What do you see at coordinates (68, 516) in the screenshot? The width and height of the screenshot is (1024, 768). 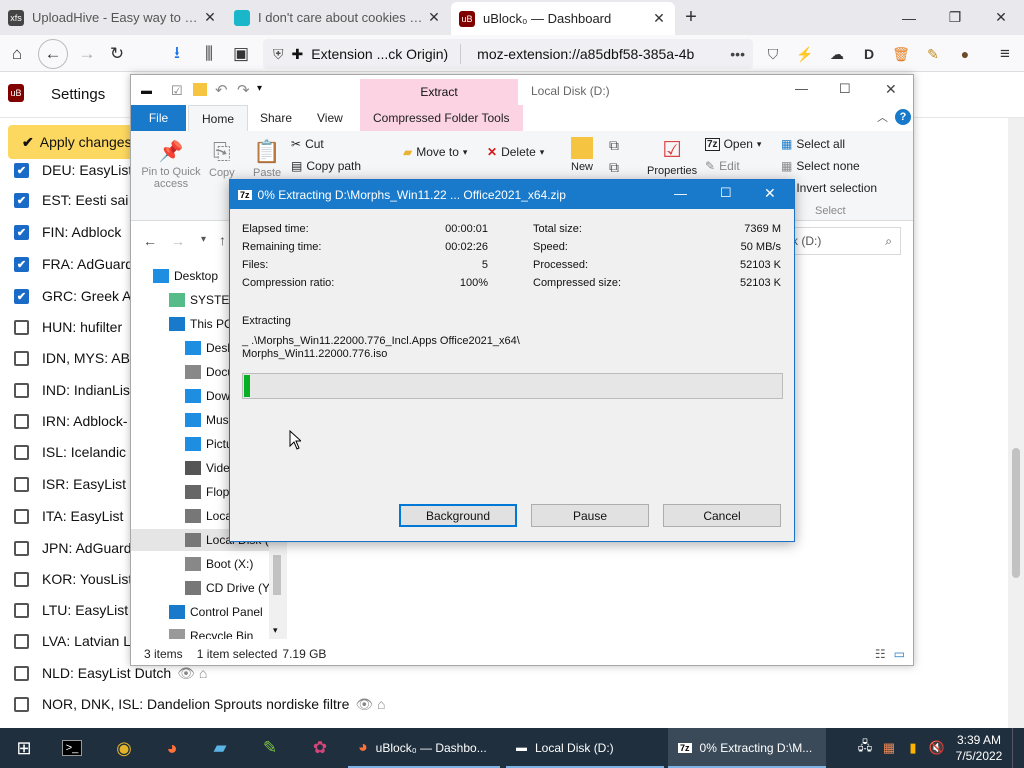 I see `filter-list-item: ITA: EasyList` at bounding box center [68, 516].